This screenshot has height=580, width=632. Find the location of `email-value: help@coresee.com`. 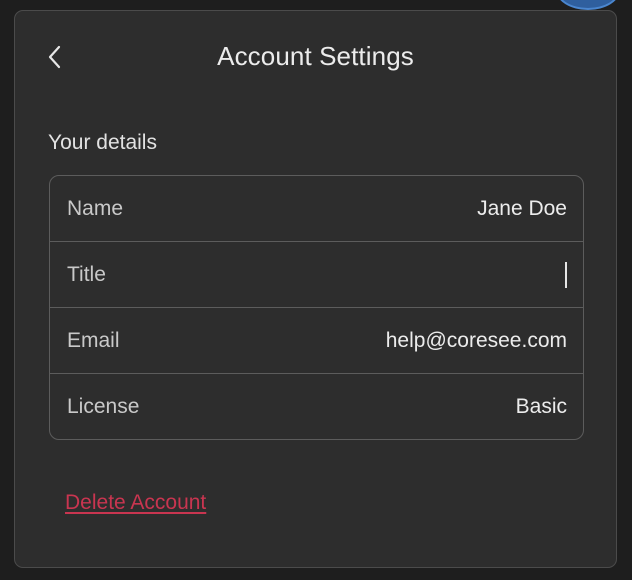

email-value: help@coresee.com is located at coordinates (476, 340).